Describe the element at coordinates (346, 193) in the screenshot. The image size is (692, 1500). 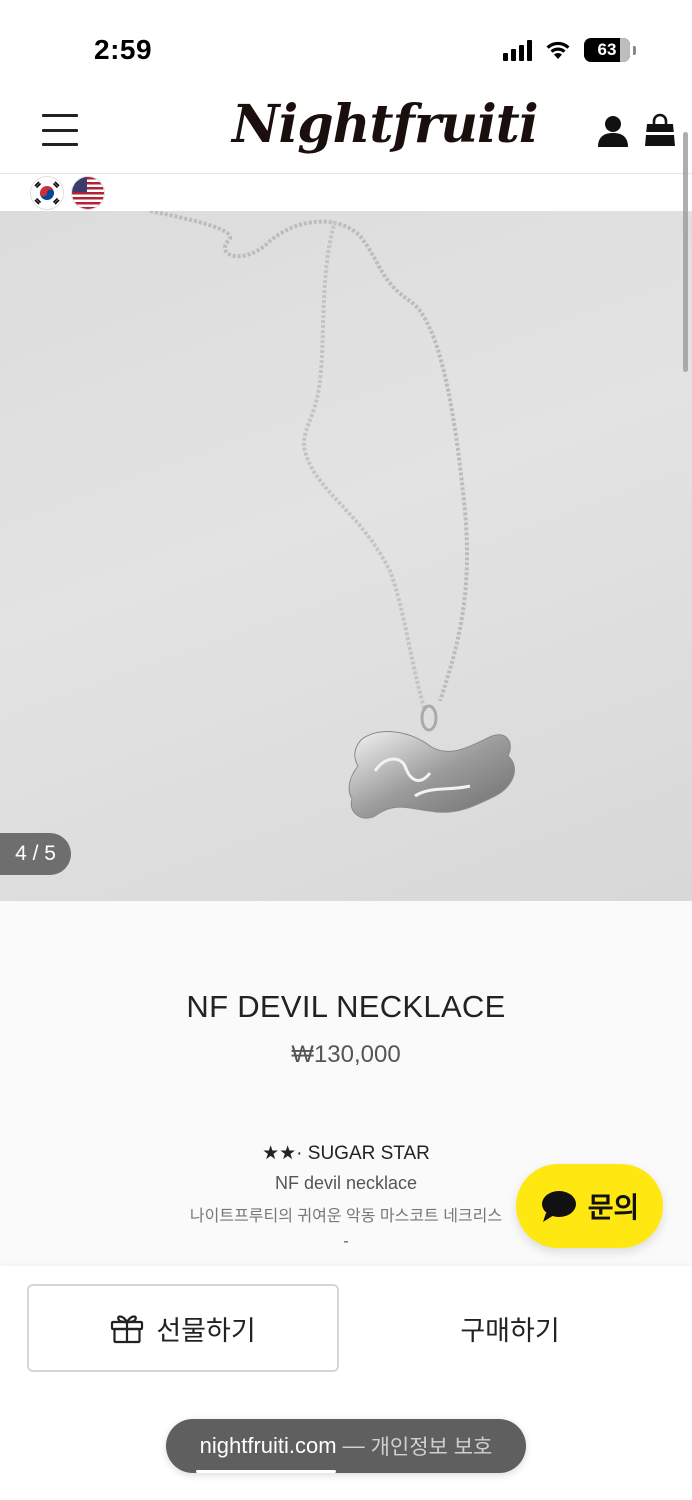
I see `language-selector` at that location.